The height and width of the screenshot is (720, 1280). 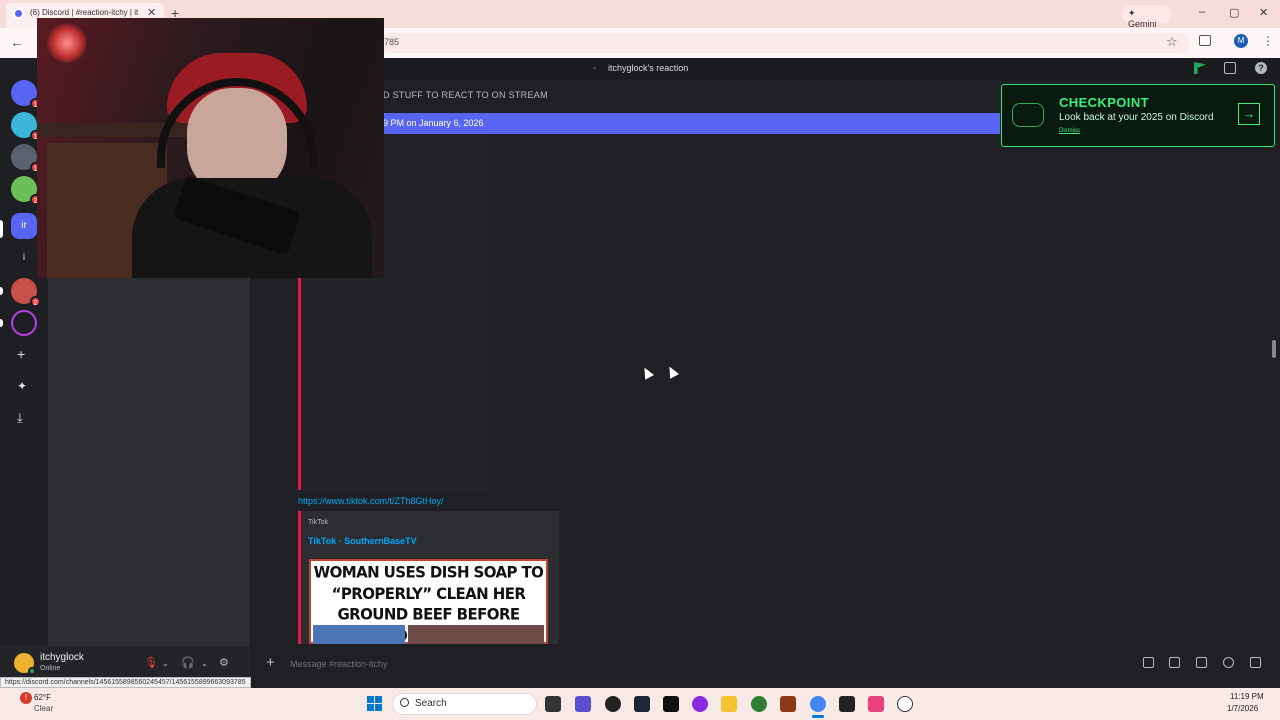 What do you see at coordinates (1255, 662) in the screenshot?
I see `apps-icon` at bounding box center [1255, 662].